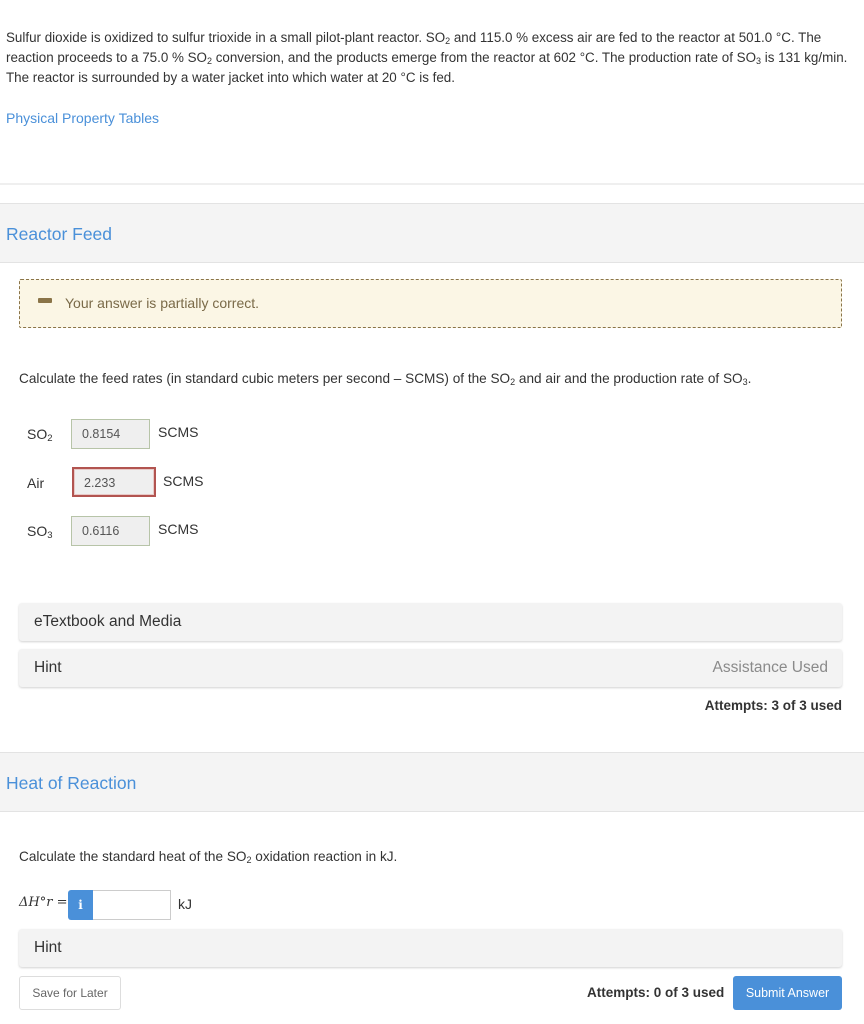 This screenshot has width=864, height=1024. What do you see at coordinates (82, 118) in the screenshot?
I see `physical-property-tables-link: Physical Property Tables` at bounding box center [82, 118].